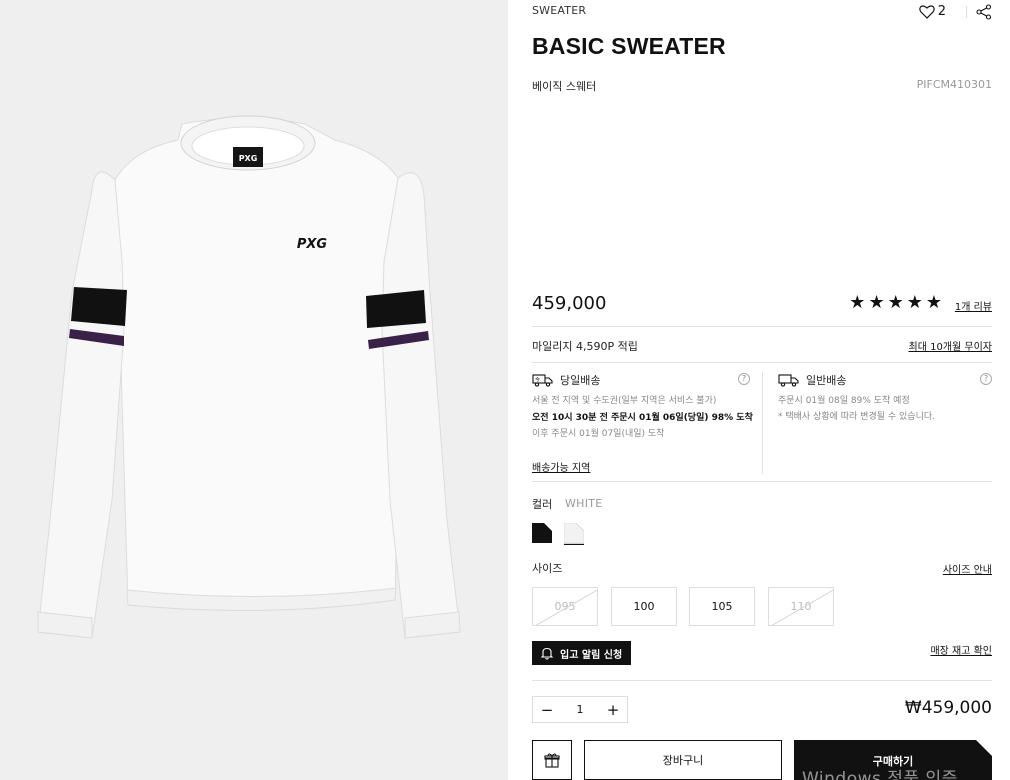  What do you see at coordinates (613, 709) in the screenshot?
I see `increase-quantity-button: +` at bounding box center [613, 709].